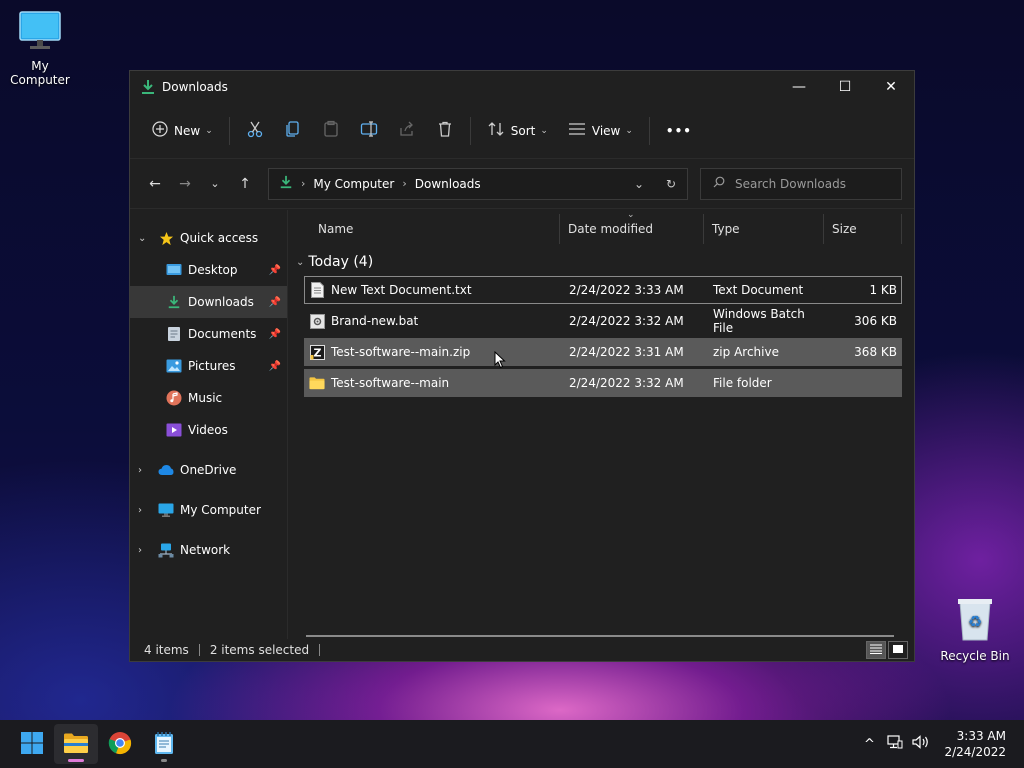 The image size is (1024, 768). Describe the element at coordinates (212, 366) in the screenshot. I see `sidebar-item-label: Pictures` at that location.